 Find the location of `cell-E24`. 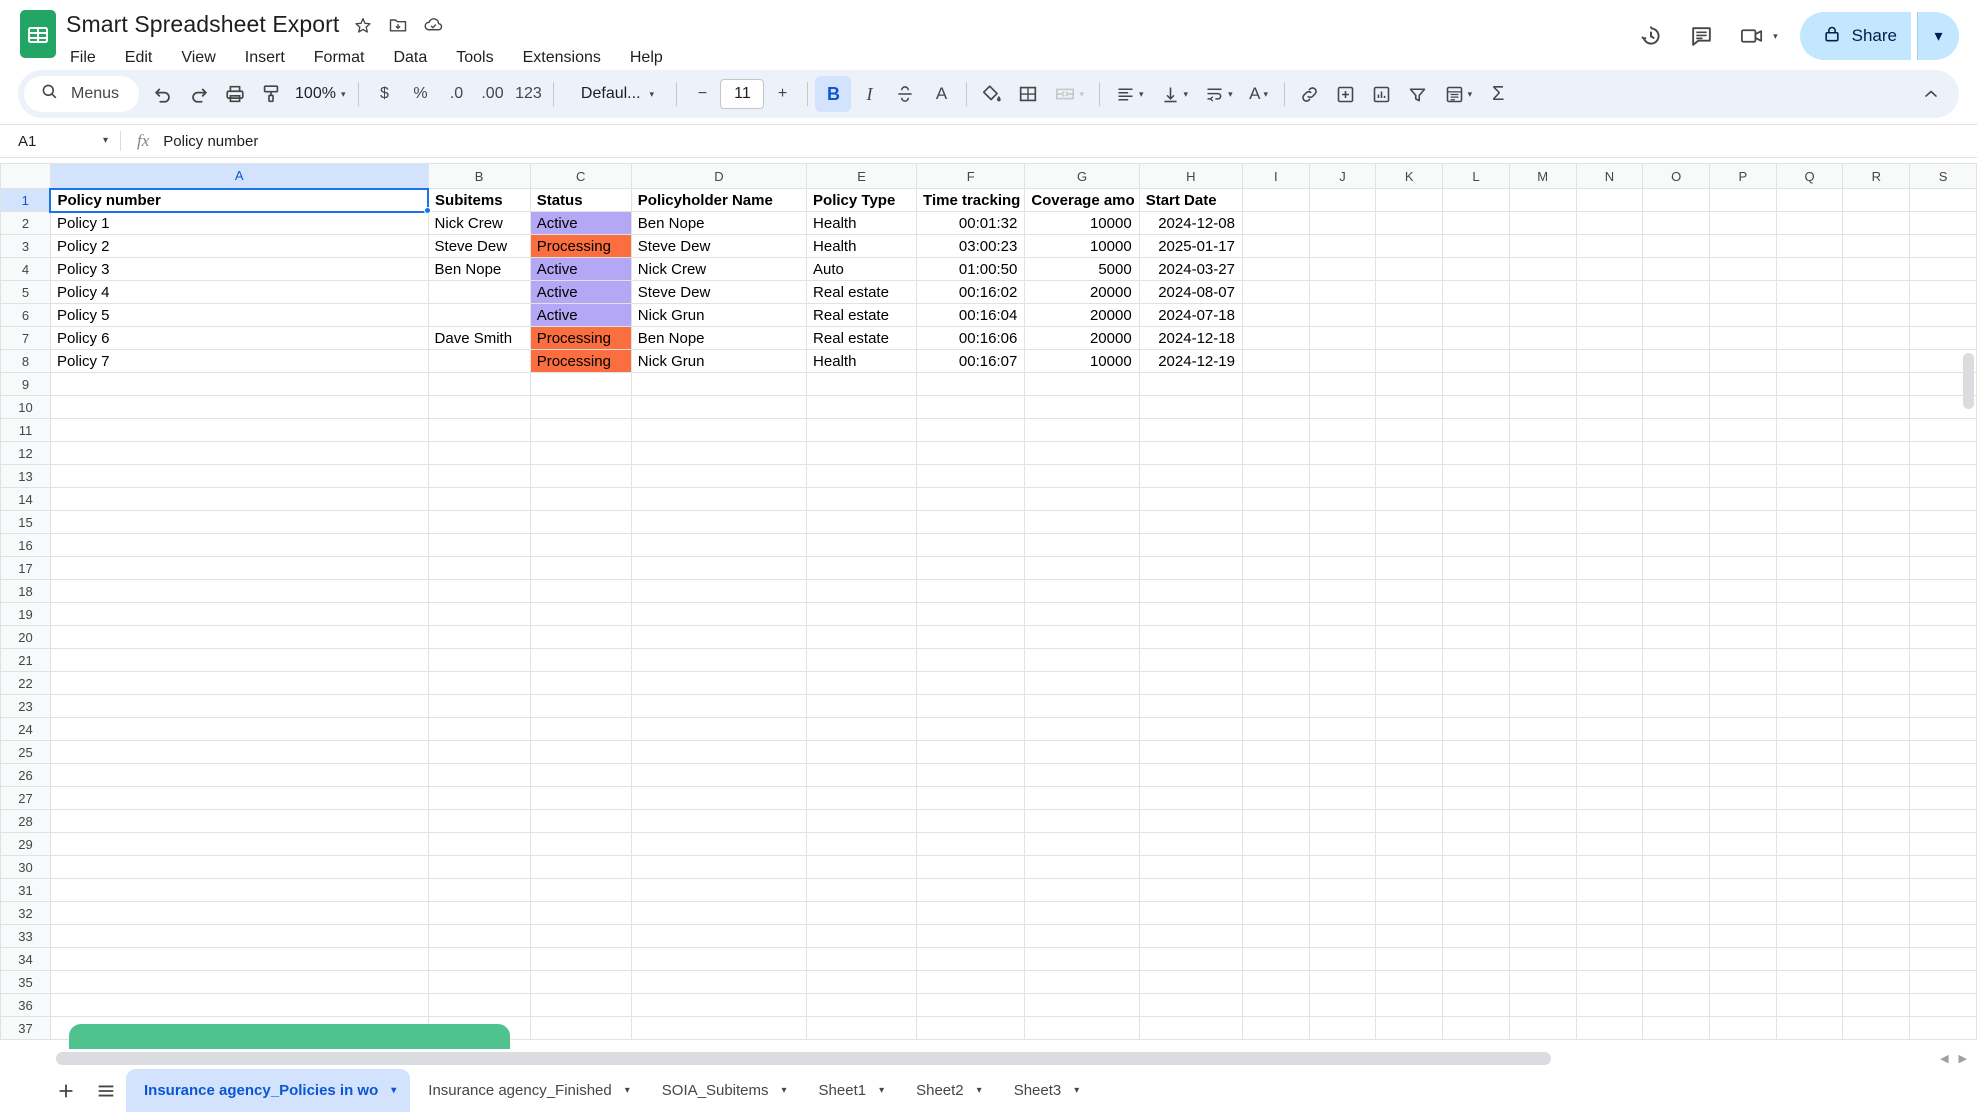

cell-E24 is located at coordinates (862, 729).